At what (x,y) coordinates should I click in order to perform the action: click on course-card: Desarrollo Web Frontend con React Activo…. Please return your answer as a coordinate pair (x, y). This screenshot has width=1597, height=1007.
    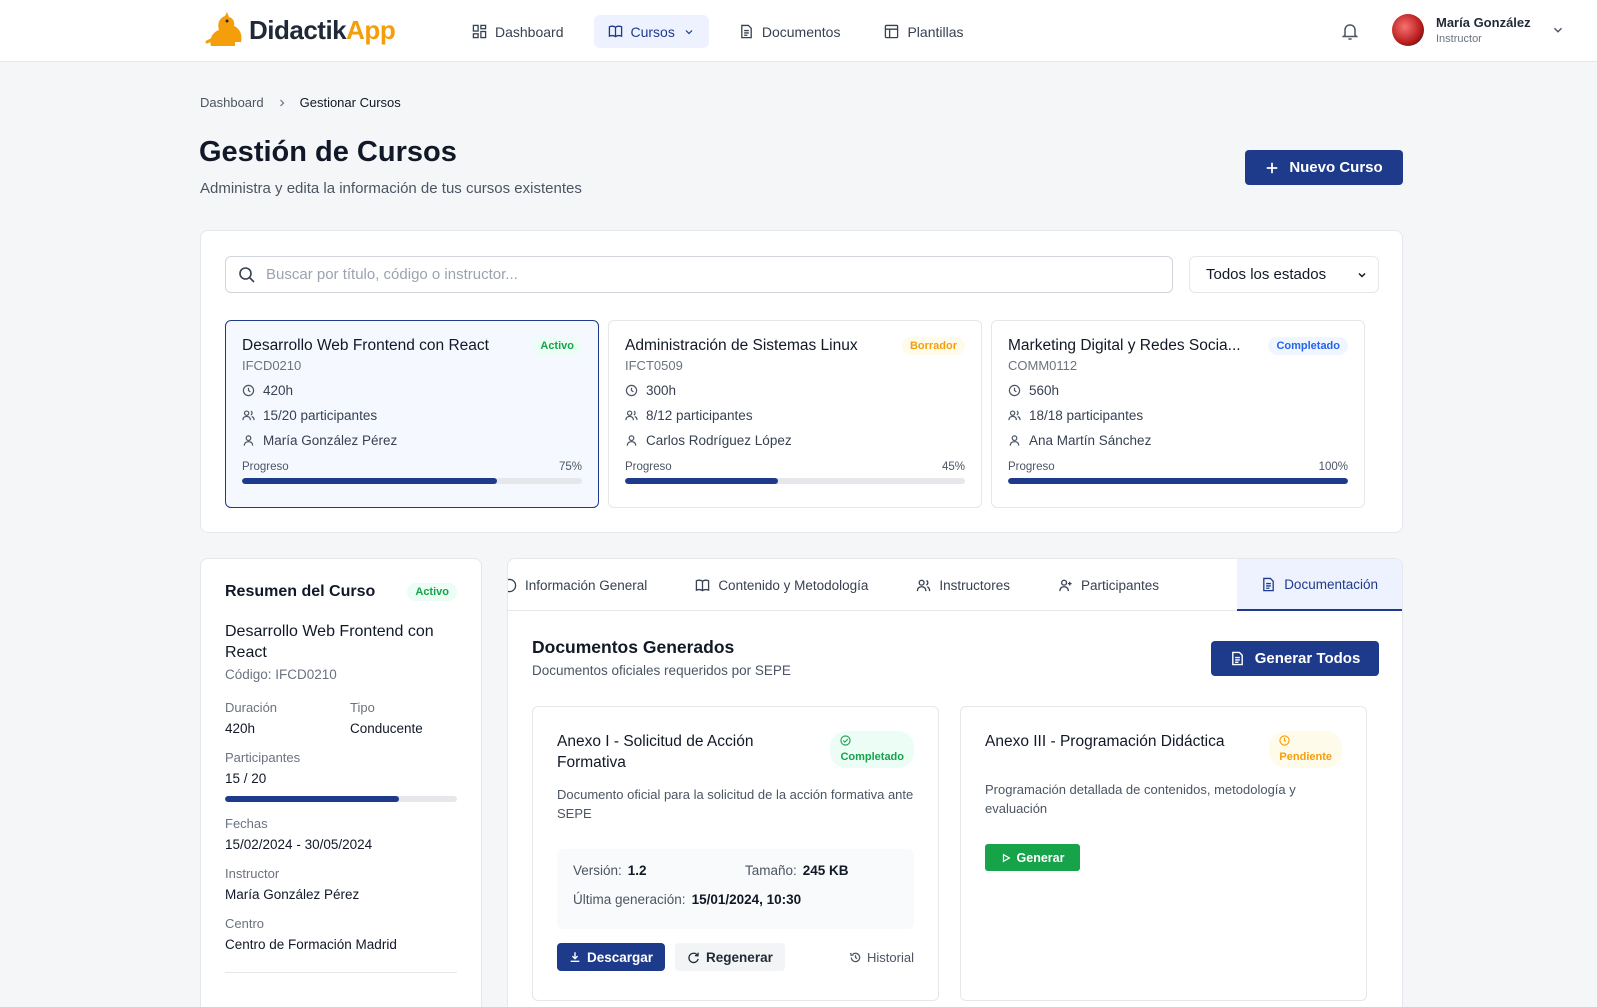
    Looking at the image, I should click on (412, 414).